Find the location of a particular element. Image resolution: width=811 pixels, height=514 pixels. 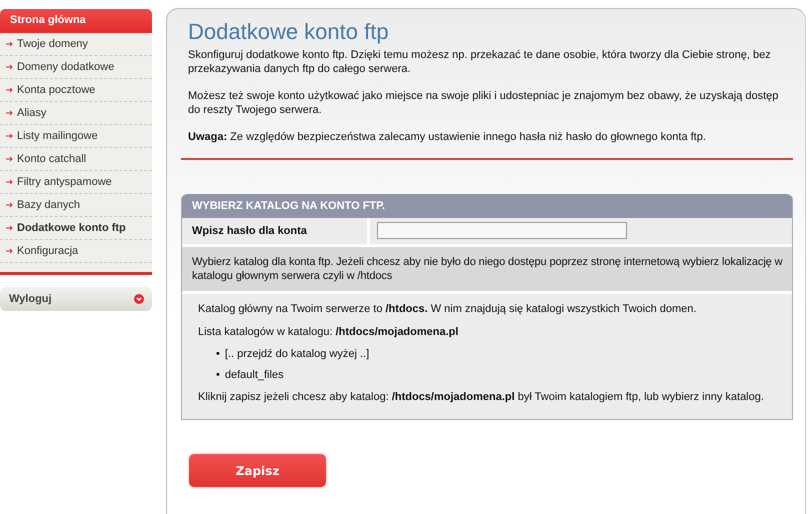

menu-item: Listy mailingowe is located at coordinates (76, 136).